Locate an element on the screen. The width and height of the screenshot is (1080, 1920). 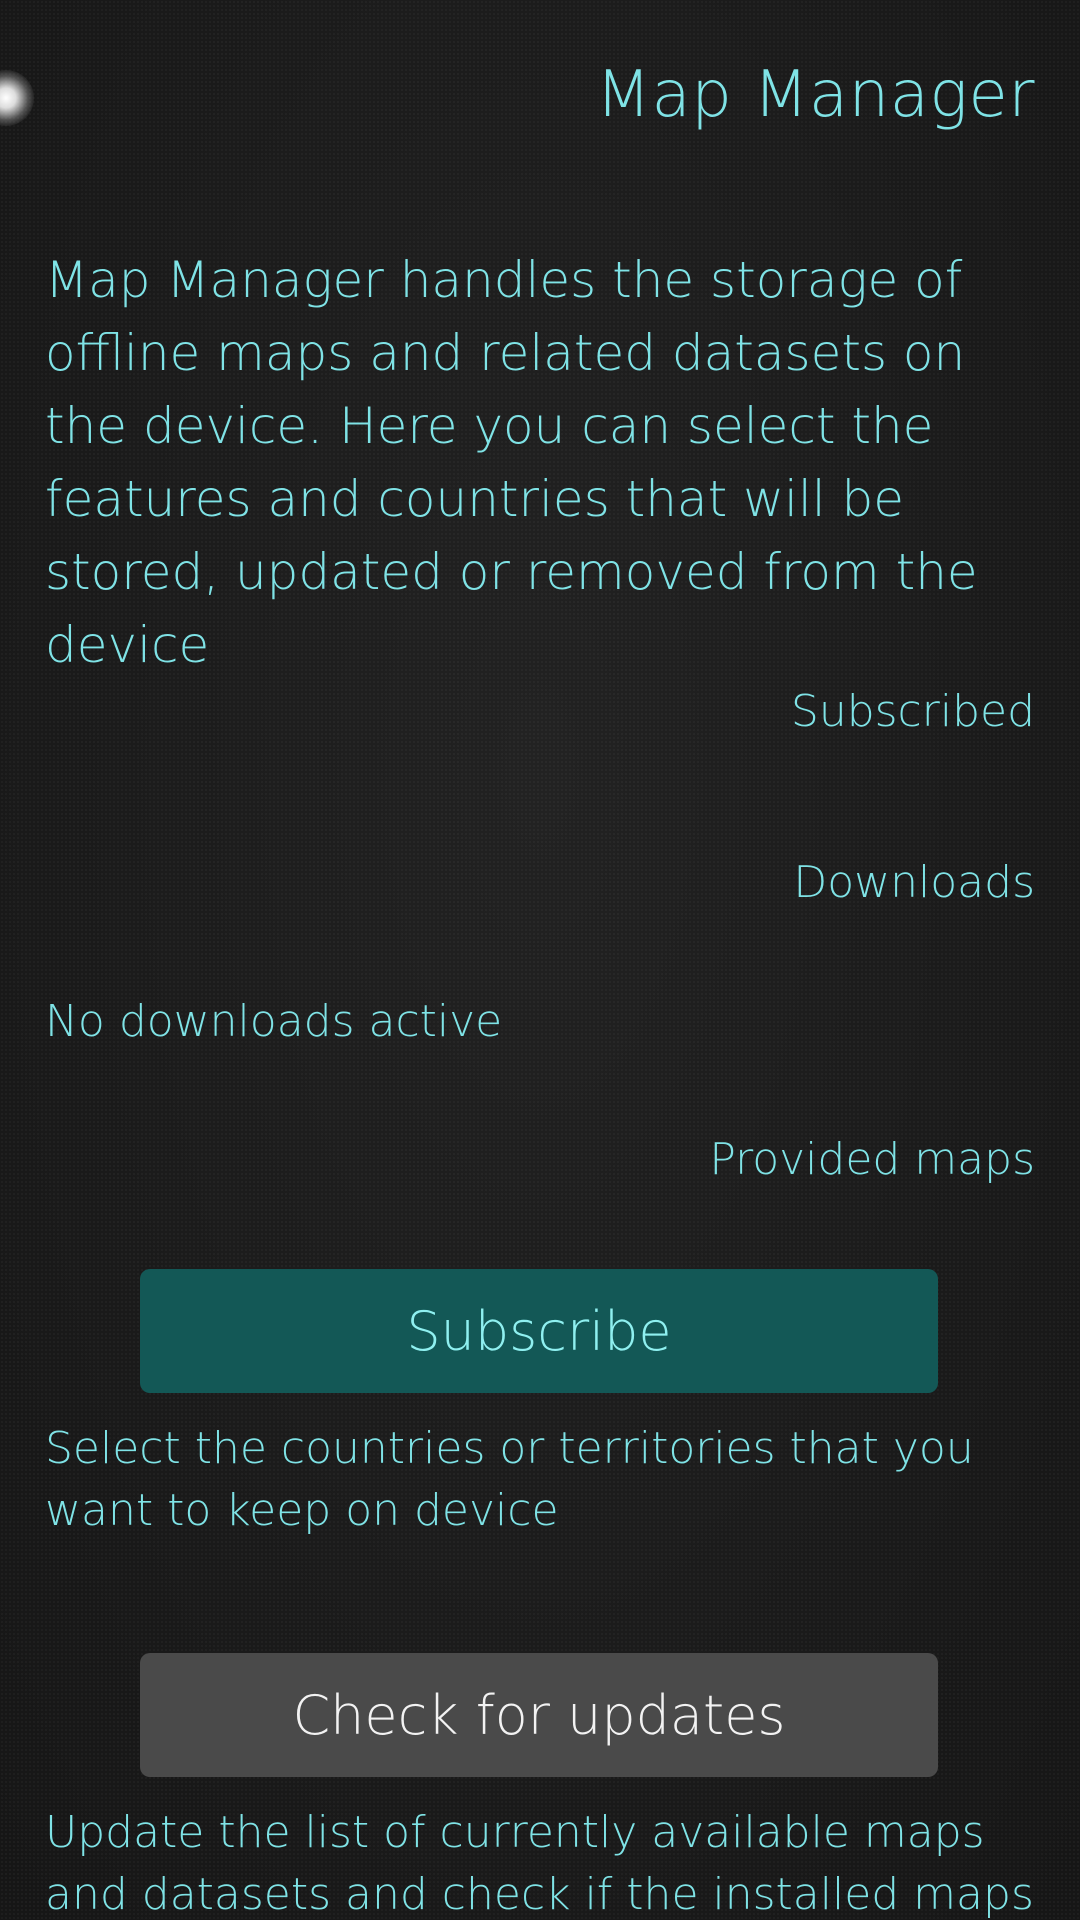
pulley-menu-indicator-icon is located at coordinates (17, 98).